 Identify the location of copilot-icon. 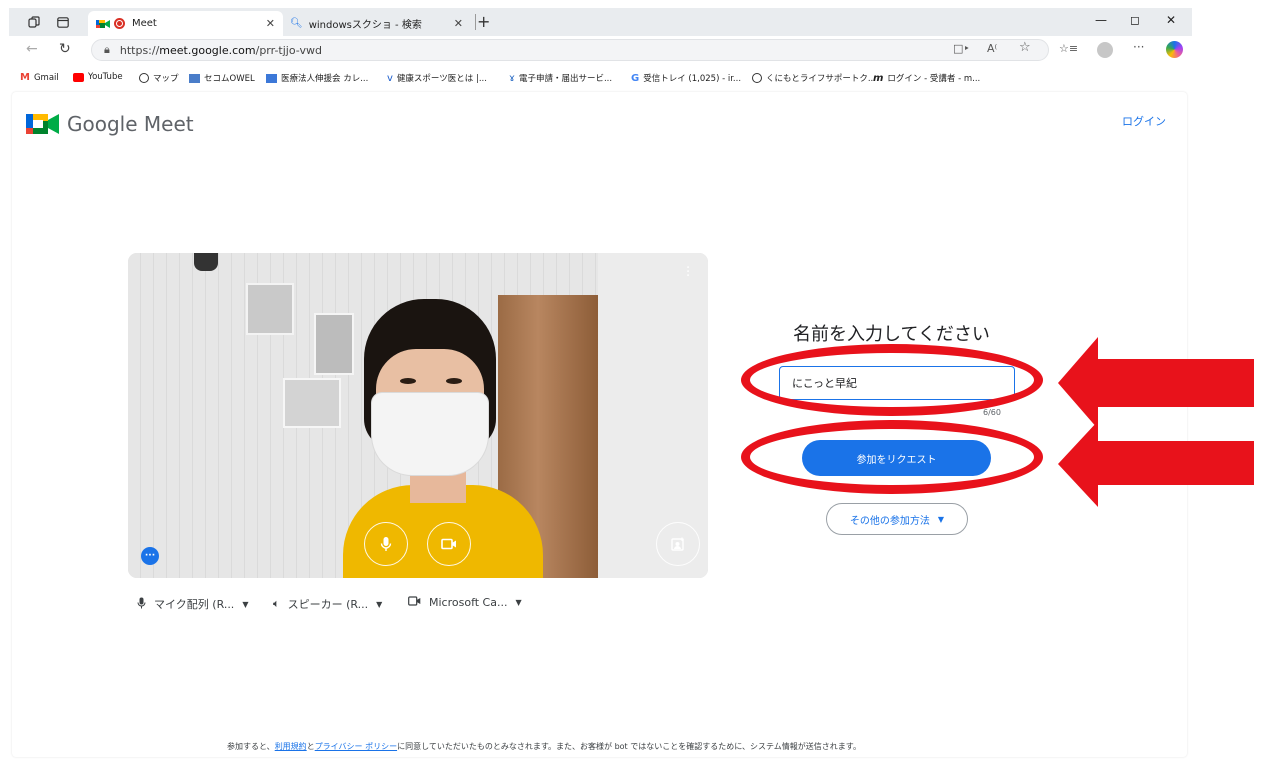
(1174, 49).